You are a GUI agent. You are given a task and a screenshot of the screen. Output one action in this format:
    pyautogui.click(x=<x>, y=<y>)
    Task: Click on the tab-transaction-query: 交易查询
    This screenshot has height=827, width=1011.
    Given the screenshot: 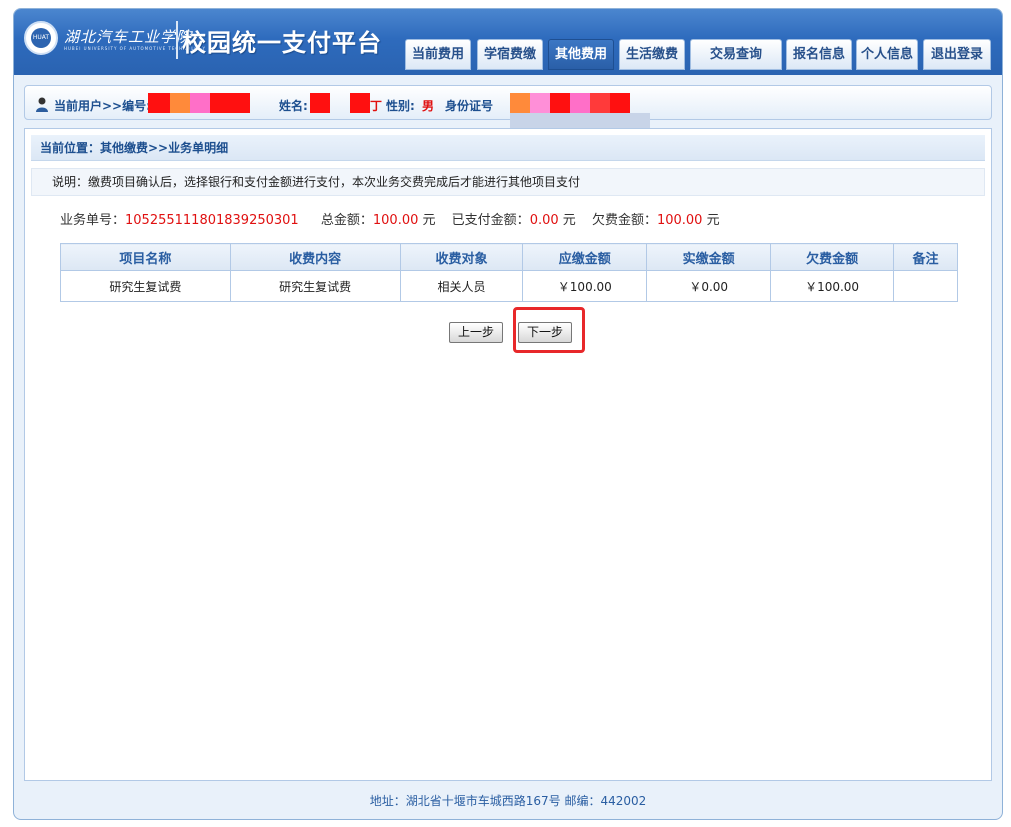 What is the action you would take?
    pyautogui.click(x=736, y=54)
    